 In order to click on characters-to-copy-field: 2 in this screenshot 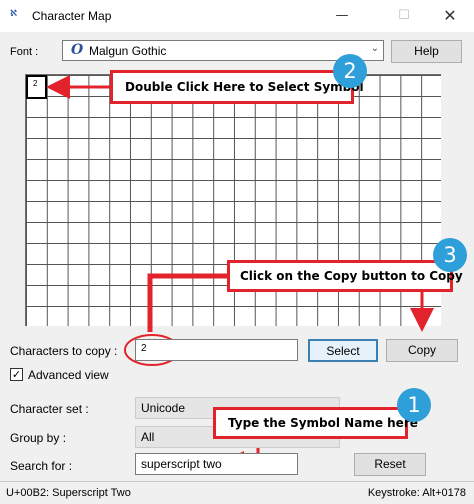, I will do `click(216, 350)`.